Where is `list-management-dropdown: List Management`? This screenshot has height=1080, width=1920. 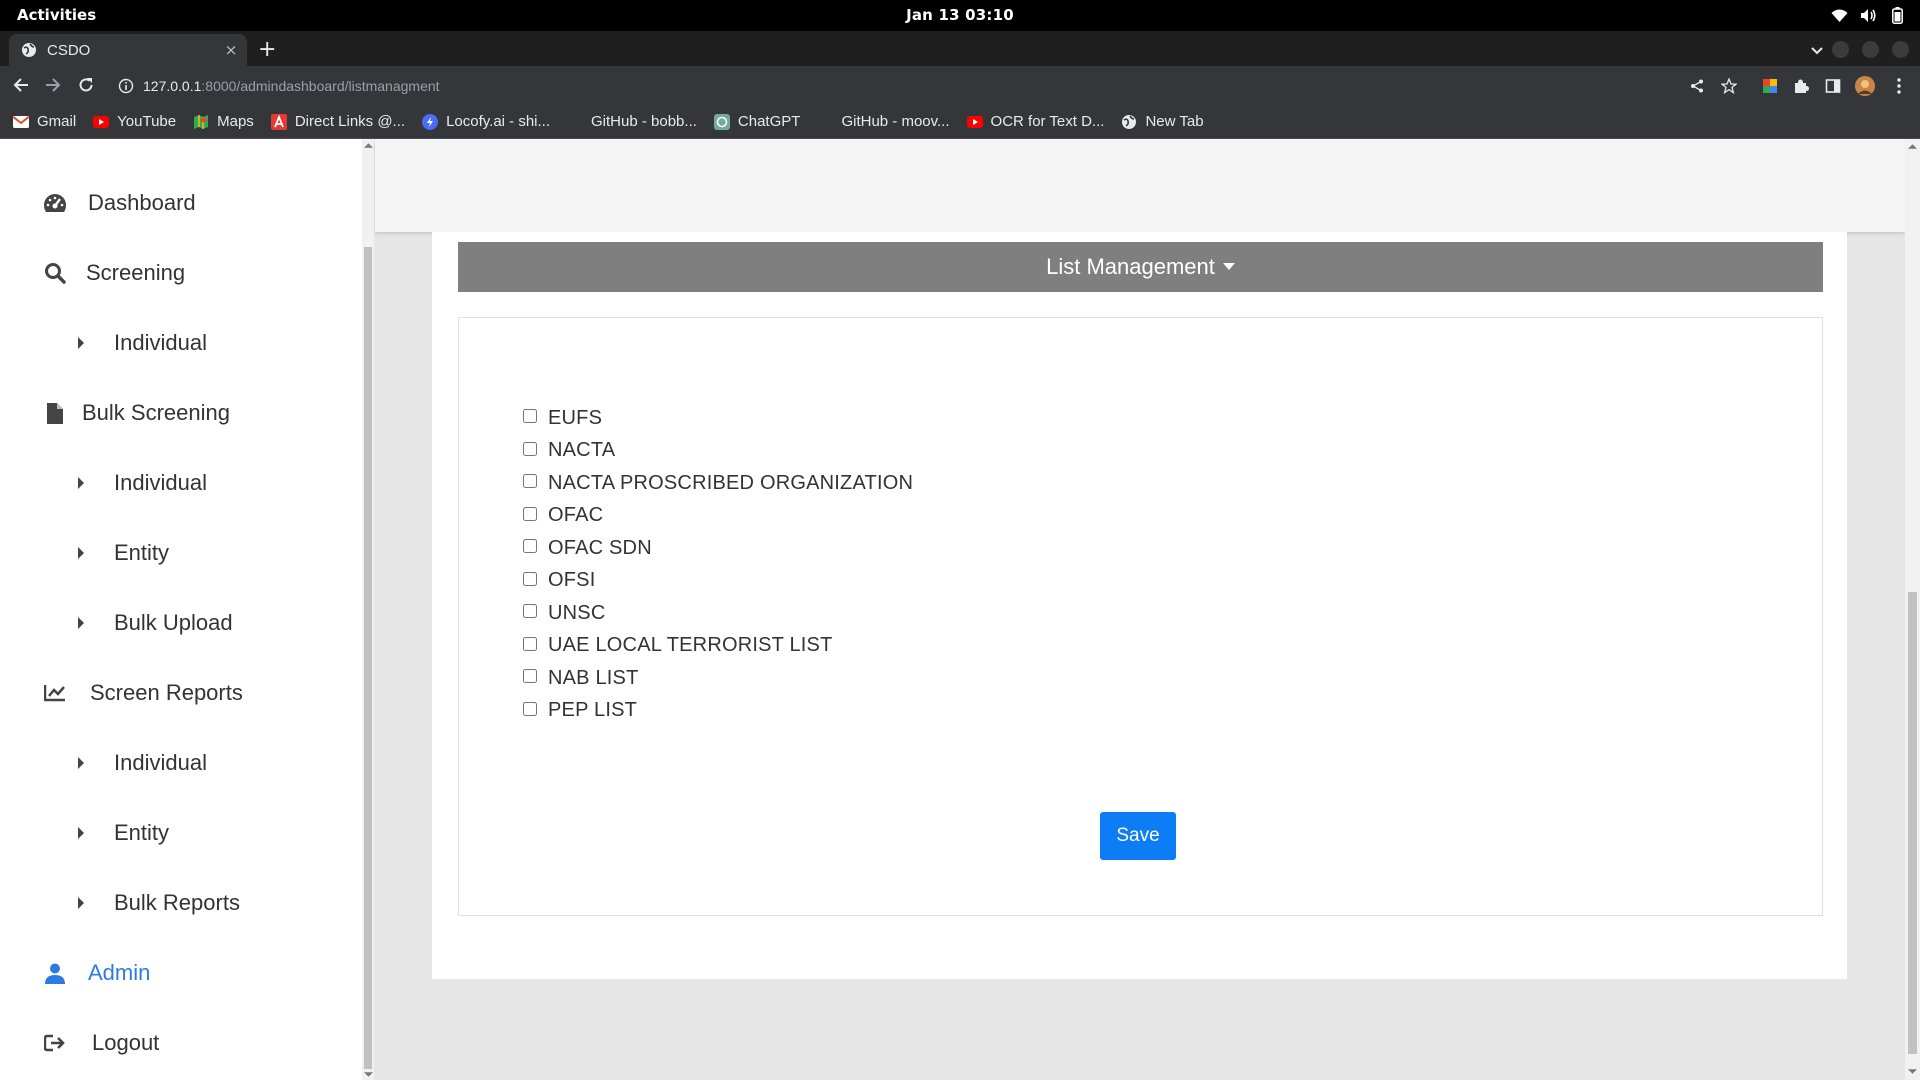
list-management-dropdown: List Management is located at coordinates (1140, 267).